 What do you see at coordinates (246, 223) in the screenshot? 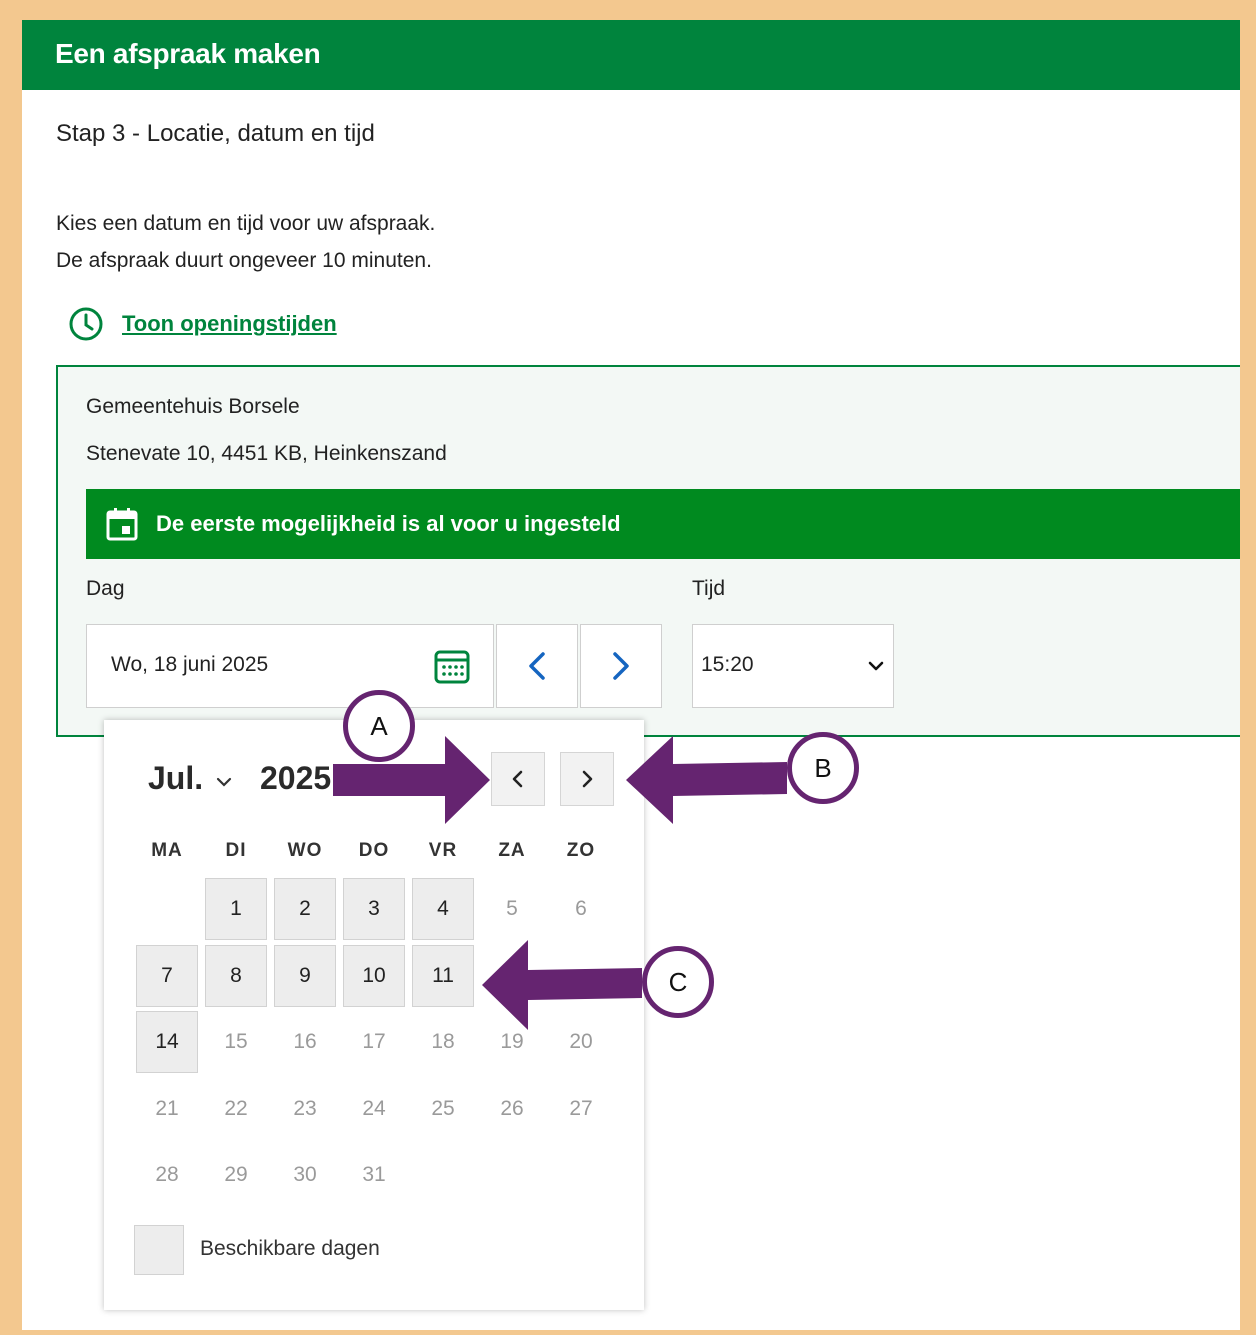
I see `intro-text-1: Kies een datum en tijd voor uw afspraak.` at bounding box center [246, 223].